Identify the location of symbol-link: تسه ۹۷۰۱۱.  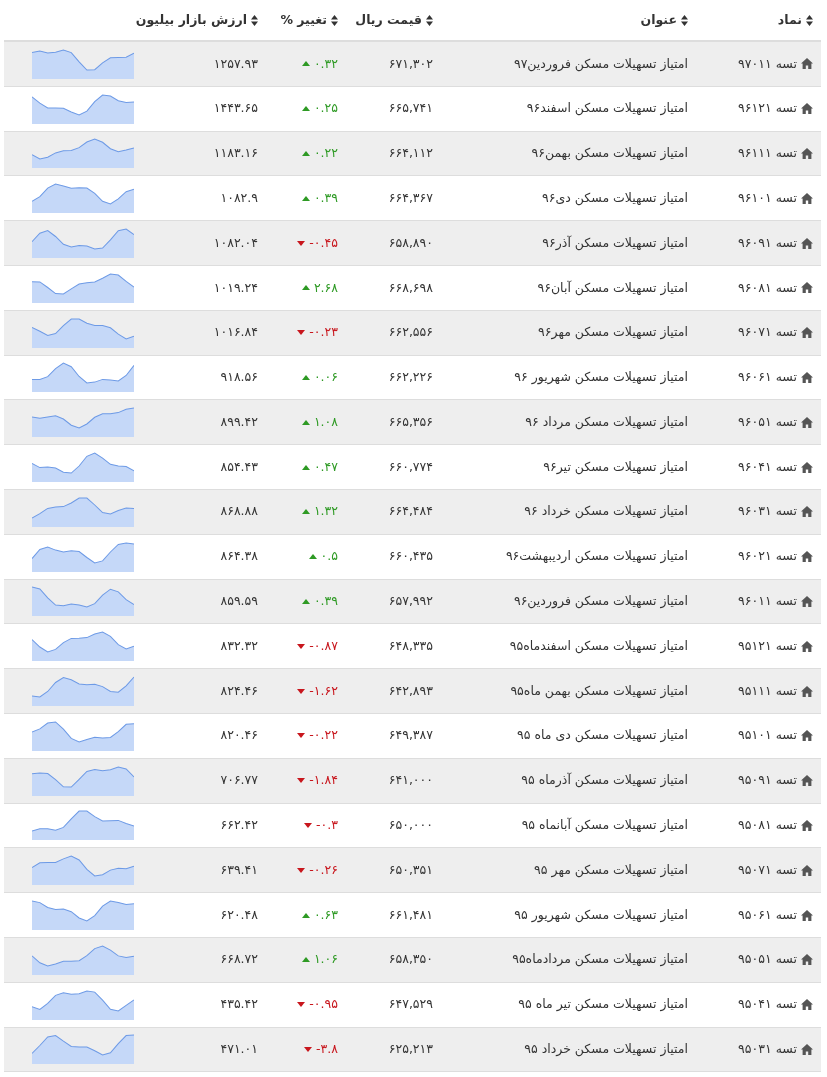
(767, 64).